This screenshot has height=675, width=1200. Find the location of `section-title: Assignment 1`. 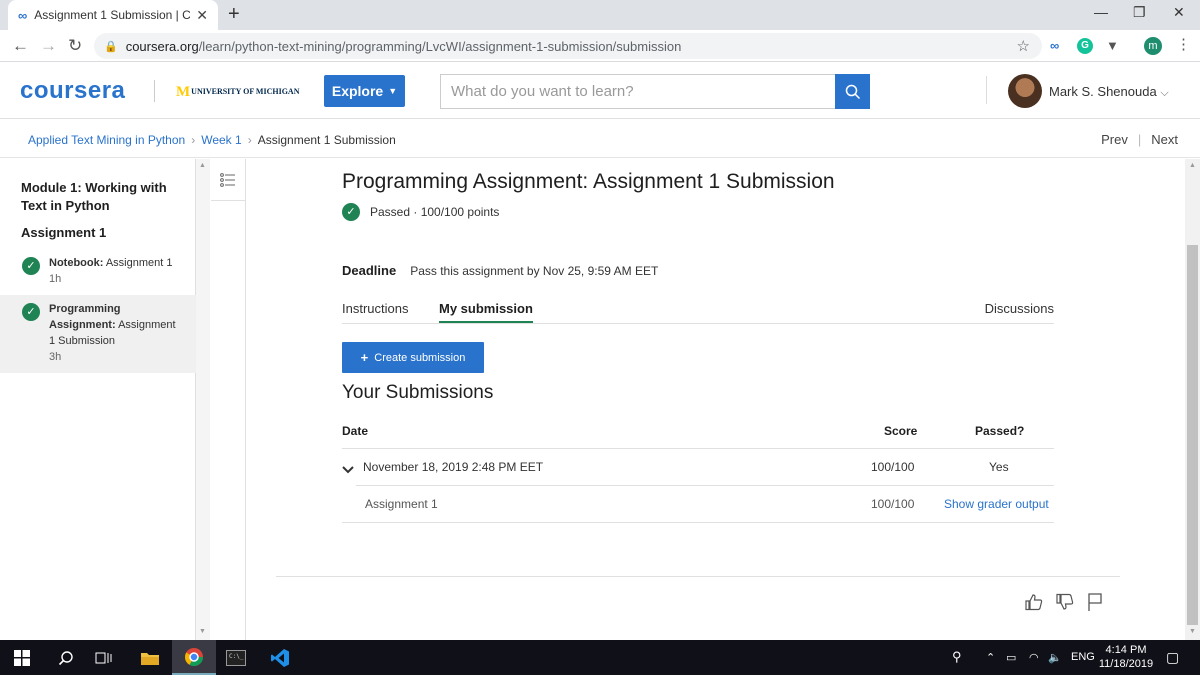

section-title: Assignment 1 is located at coordinates (64, 232).